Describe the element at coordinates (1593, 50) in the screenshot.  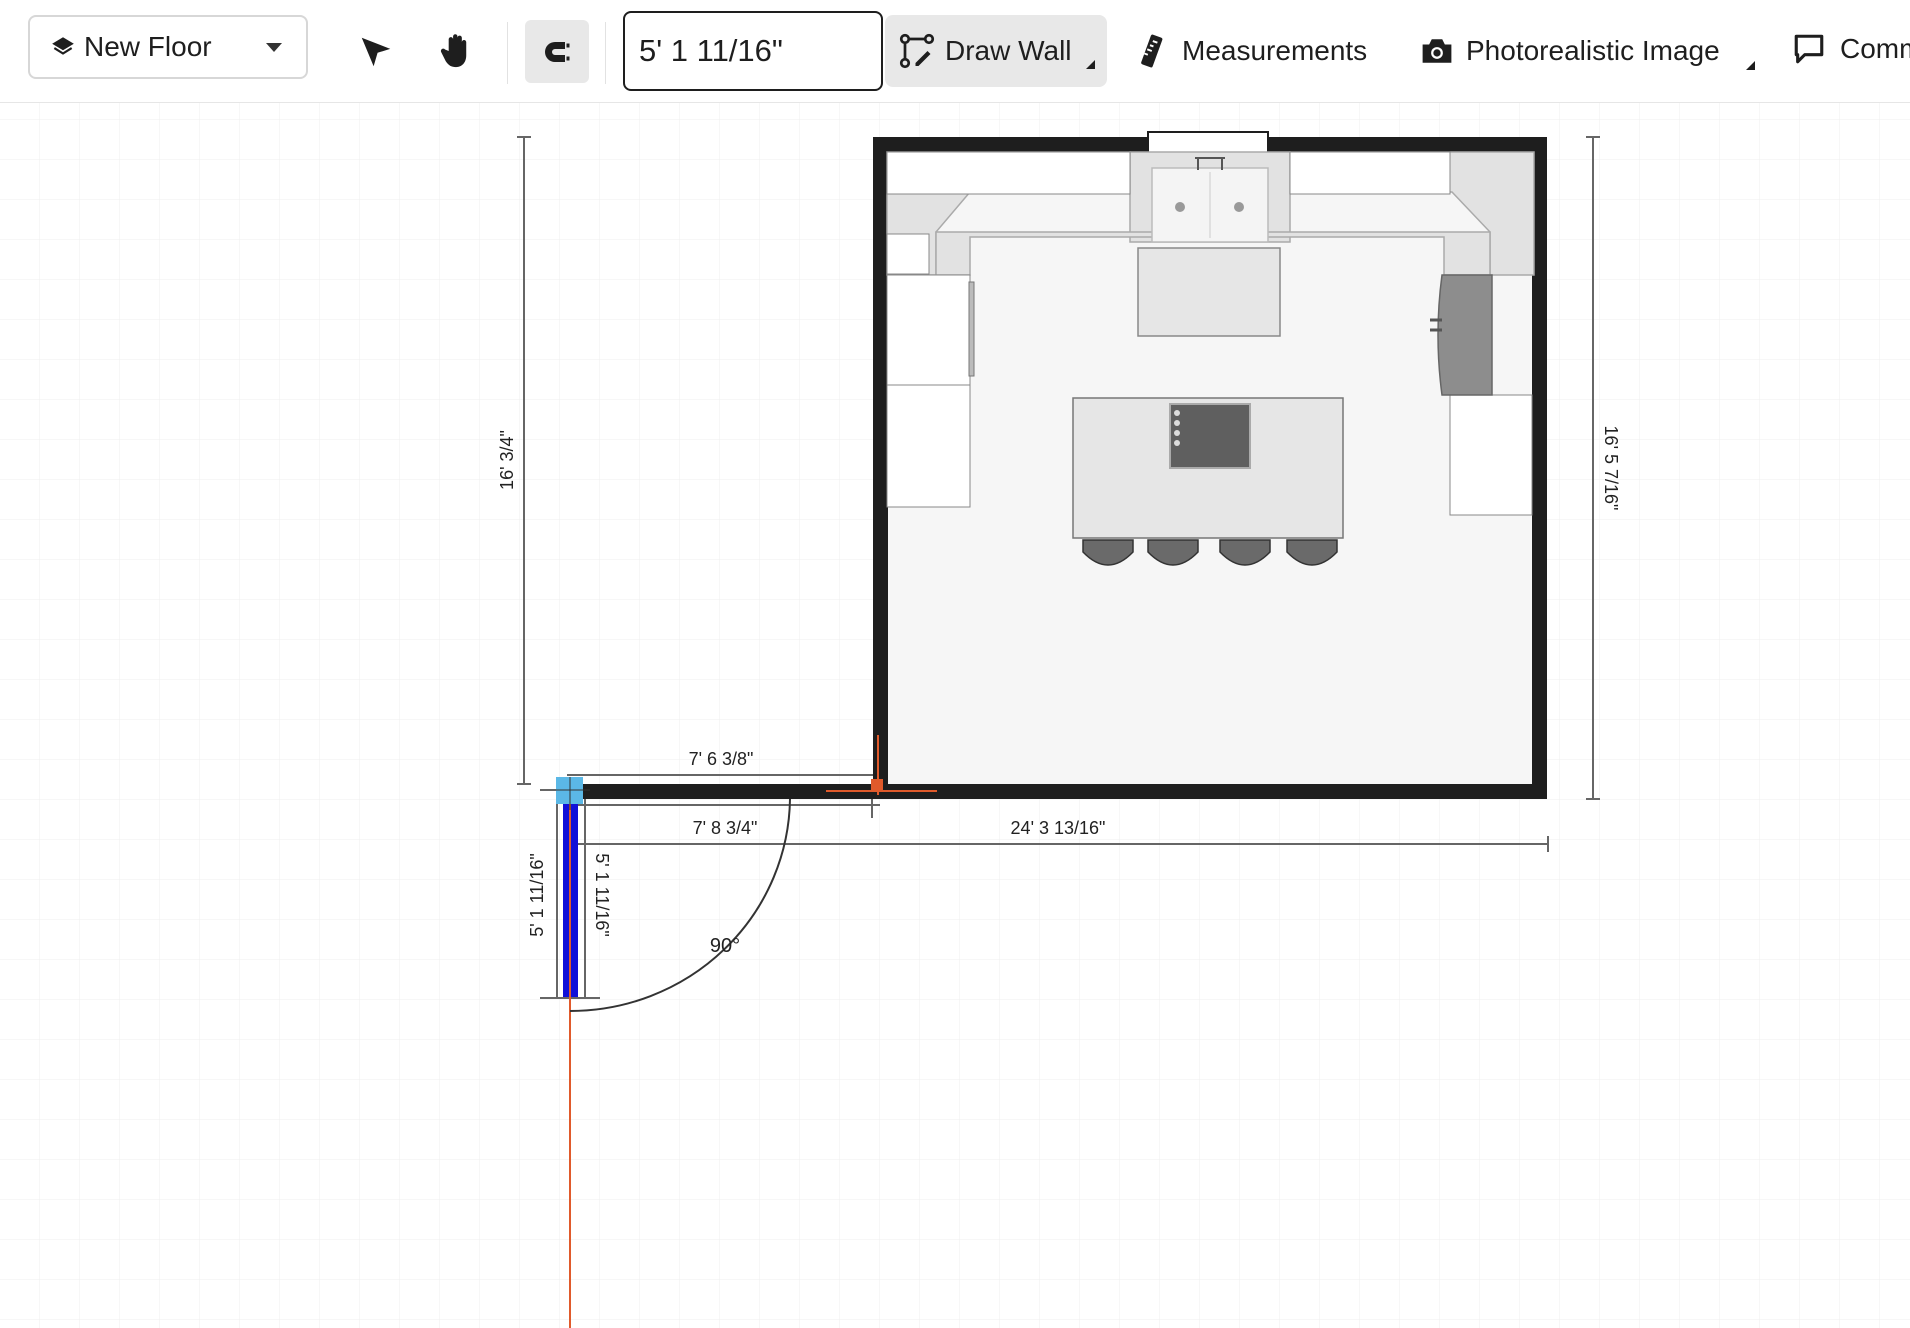
I see `photorealistic-label: Photorealistic Image` at that location.